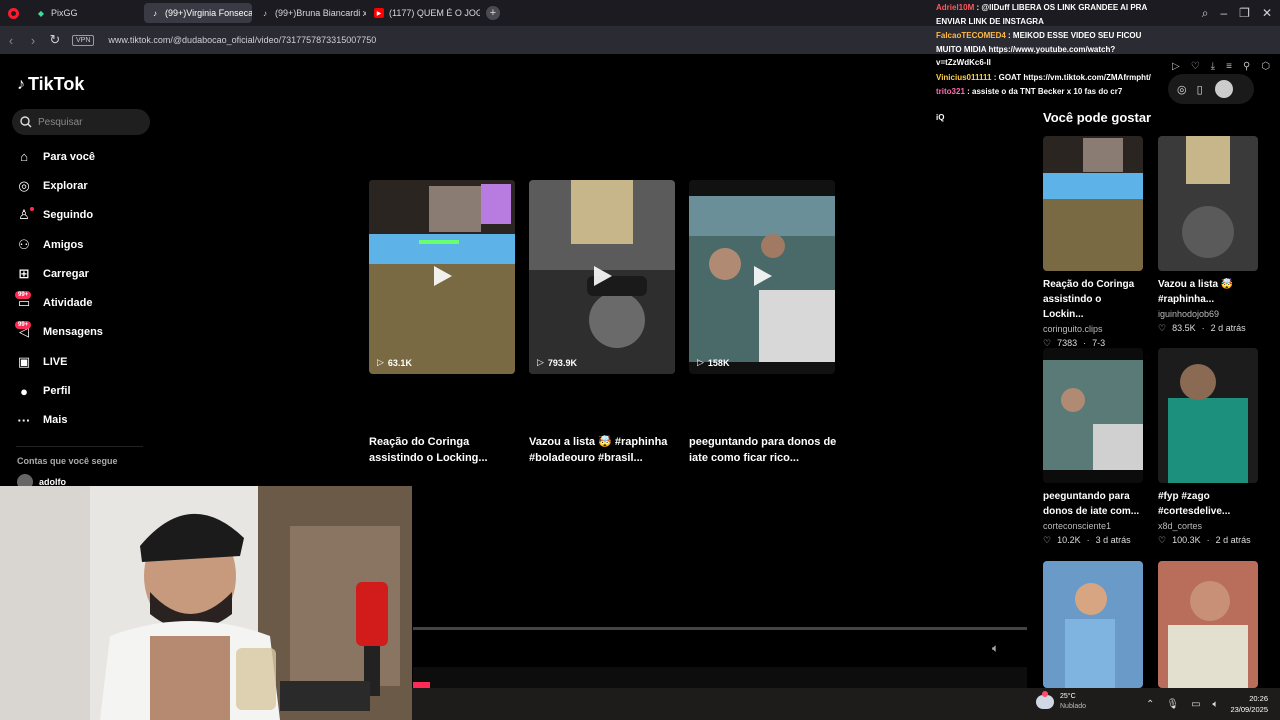  I want to click on search-tabs-icon: ⌕, so click(1205, 13).